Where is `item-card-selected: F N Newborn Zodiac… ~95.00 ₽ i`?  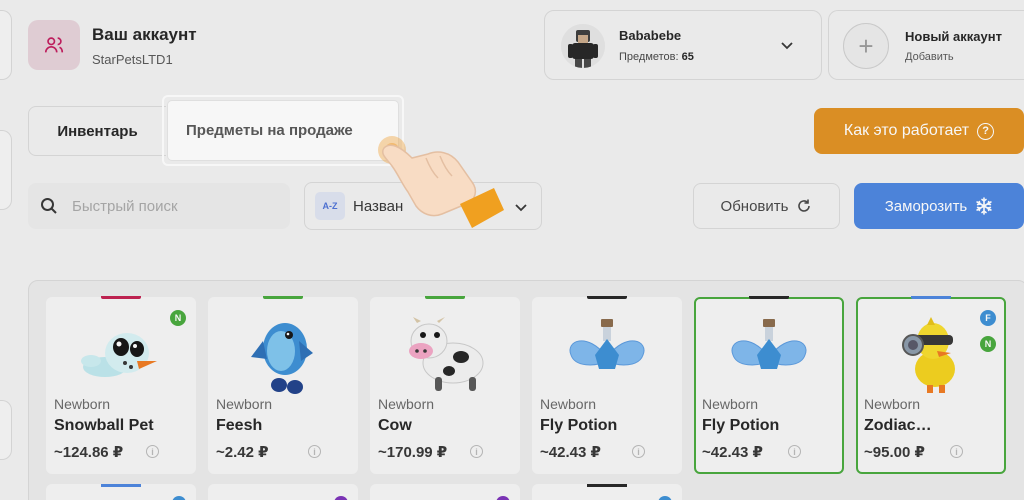
item-card-selected: F N Newborn Zodiac… ~95.00 ₽ i is located at coordinates (931, 385).